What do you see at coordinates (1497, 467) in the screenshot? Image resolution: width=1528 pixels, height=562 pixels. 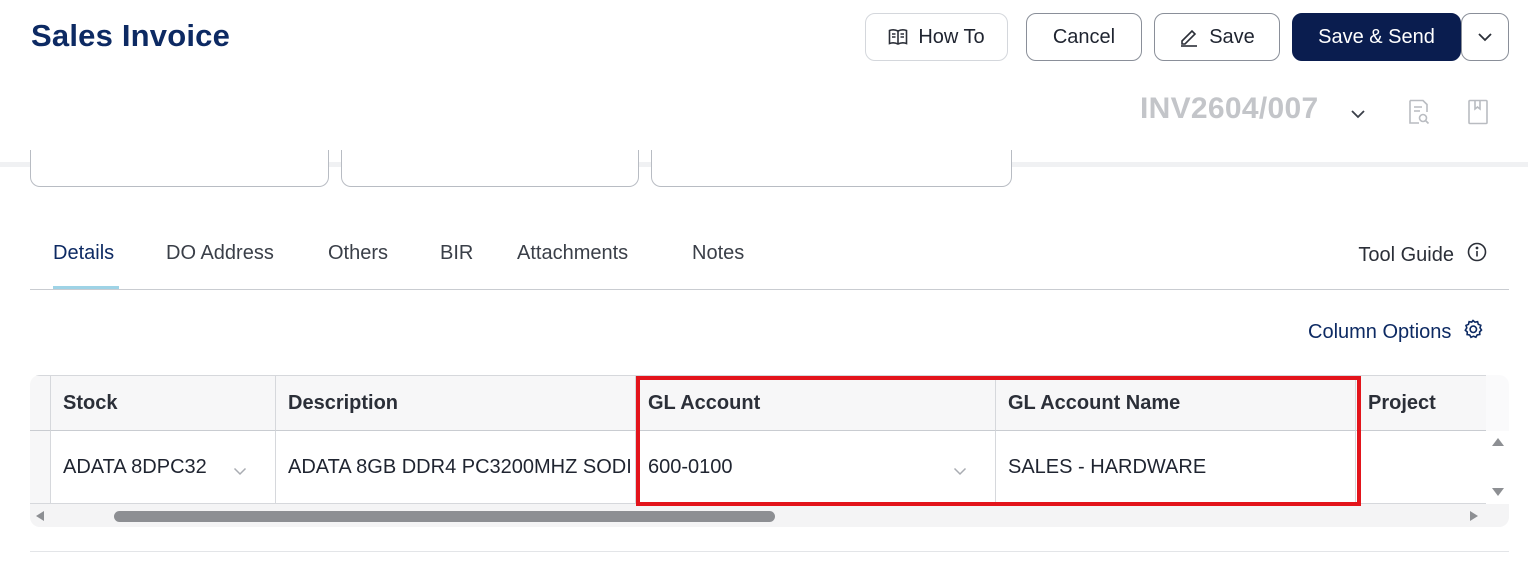 I see `vertical-scrollbar` at bounding box center [1497, 467].